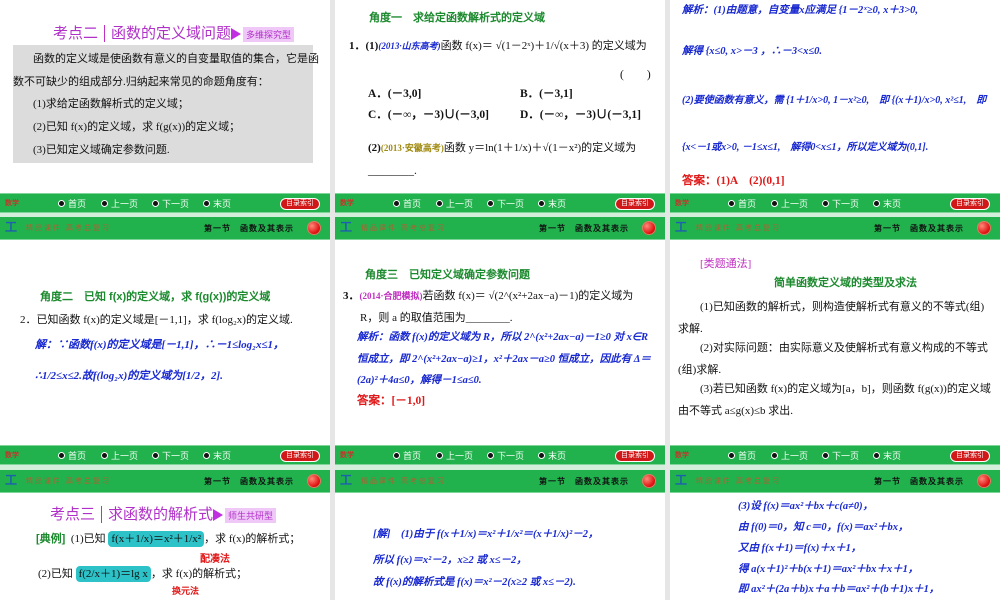  What do you see at coordinates (635, 75) in the screenshot?
I see `answer-paren: ( )` at bounding box center [635, 75].